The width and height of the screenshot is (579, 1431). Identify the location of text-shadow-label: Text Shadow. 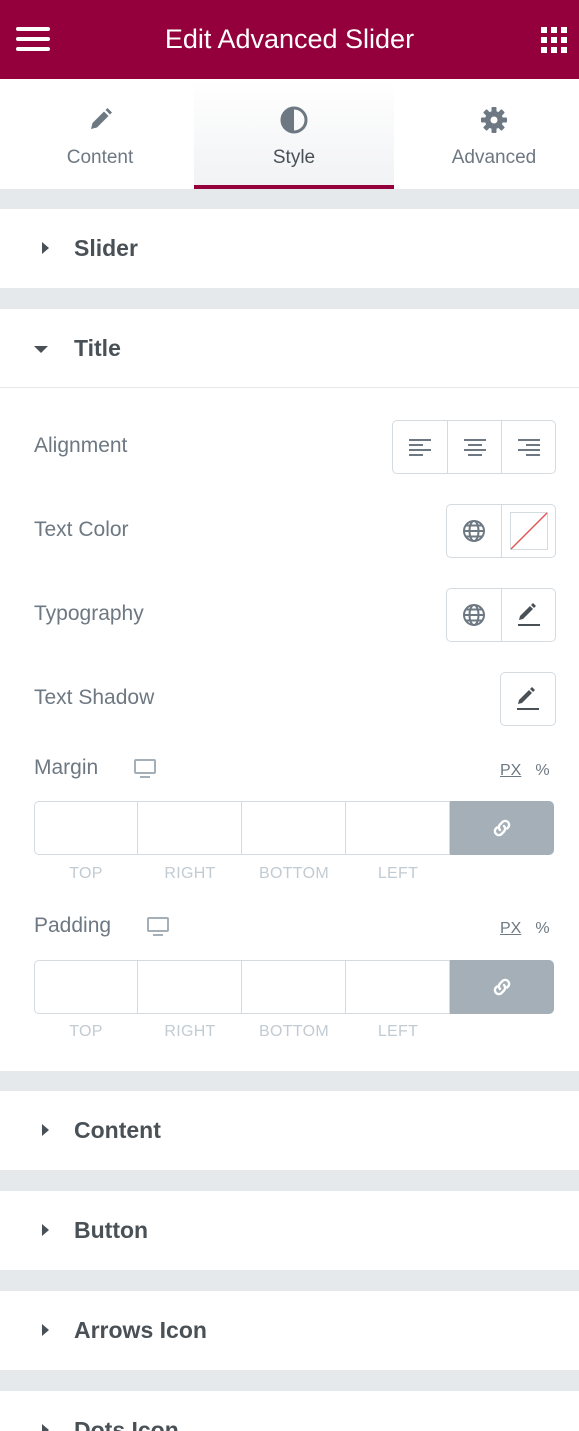
(94, 697).